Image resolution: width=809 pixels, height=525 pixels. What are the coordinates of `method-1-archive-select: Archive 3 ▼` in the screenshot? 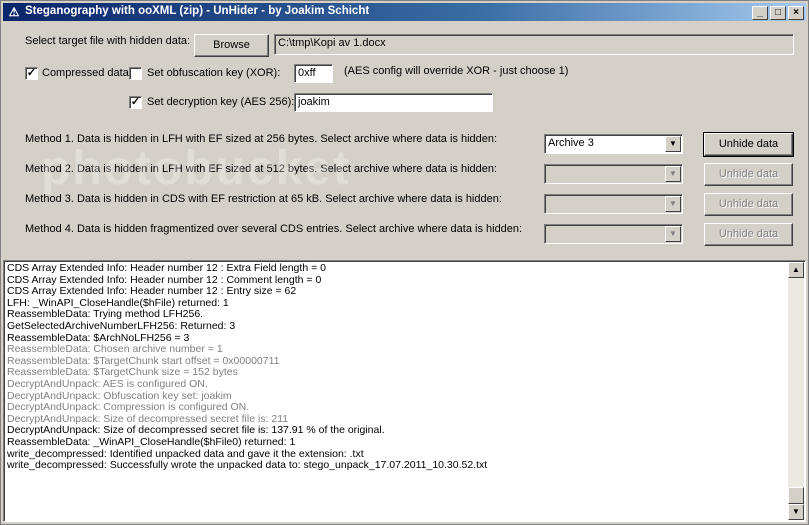 It's located at (613, 144).